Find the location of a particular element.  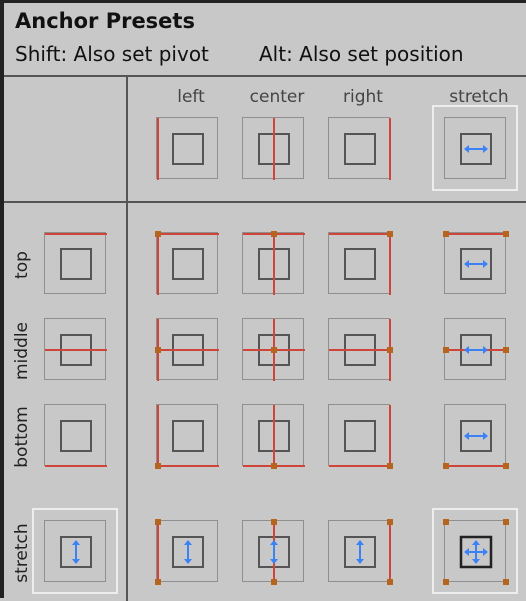

anchor-preset-top-center is located at coordinates (273, 263).